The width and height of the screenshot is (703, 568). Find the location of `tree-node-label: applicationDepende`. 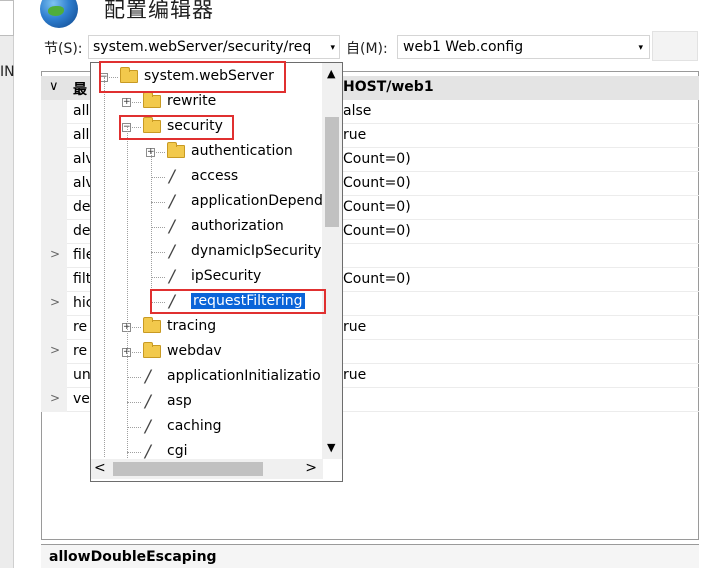

tree-node-label: applicationDepende is located at coordinates (261, 201).